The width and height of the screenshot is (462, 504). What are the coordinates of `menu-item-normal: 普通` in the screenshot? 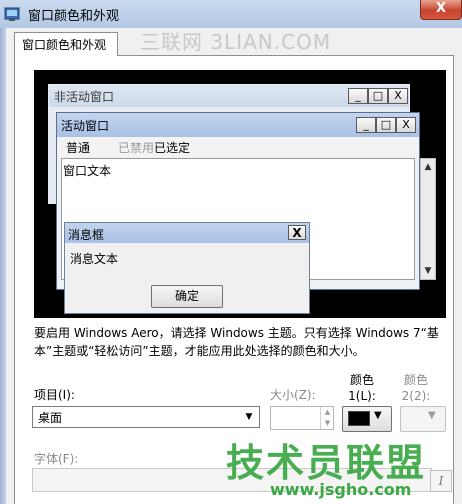 It's located at (78, 147).